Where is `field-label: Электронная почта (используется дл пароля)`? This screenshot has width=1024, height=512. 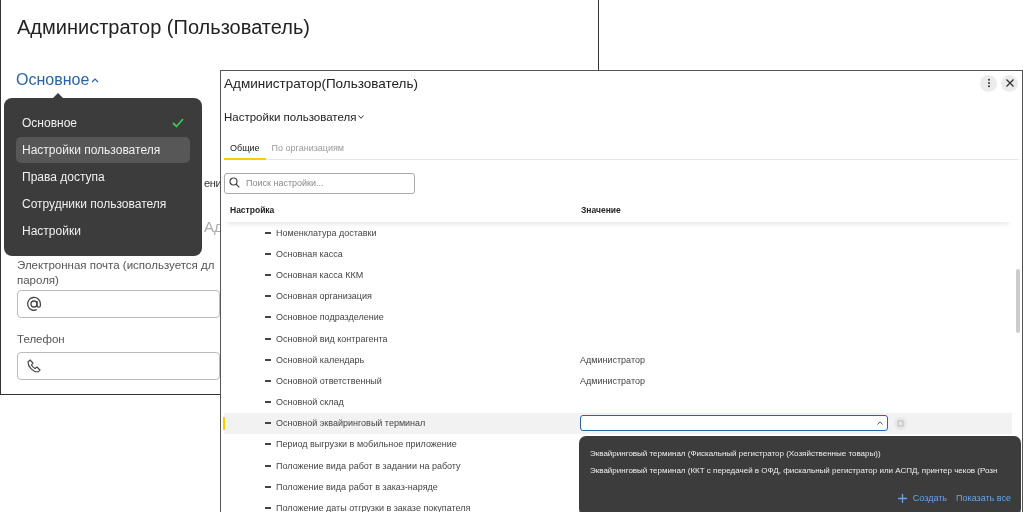
field-label: Электронная почта (используется дл пароля) is located at coordinates (116, 273).